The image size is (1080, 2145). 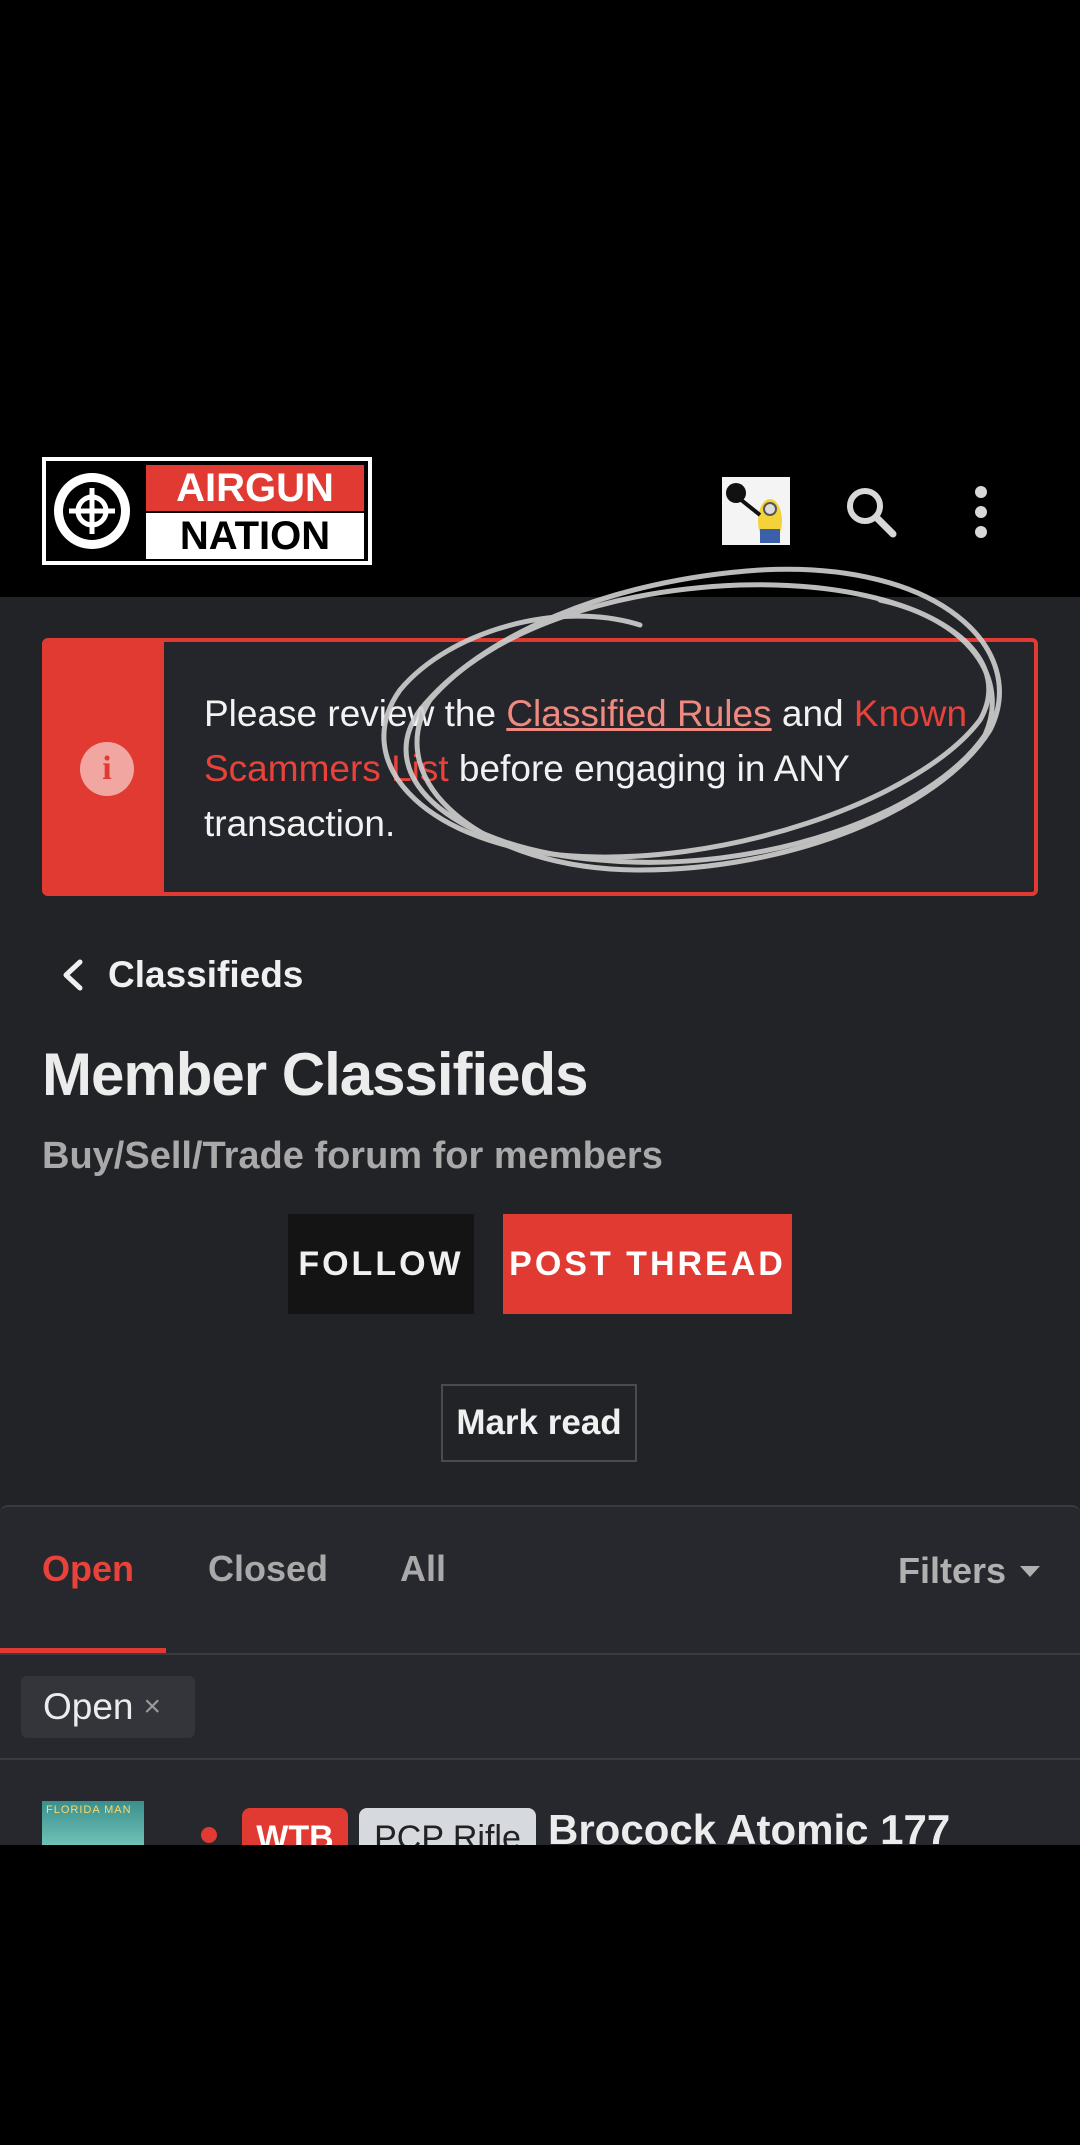 What do you see at coordinates (539, 1423) in the screenshot?
I see `mark-read-button: Mark read` at bounding box center [539, 1423].